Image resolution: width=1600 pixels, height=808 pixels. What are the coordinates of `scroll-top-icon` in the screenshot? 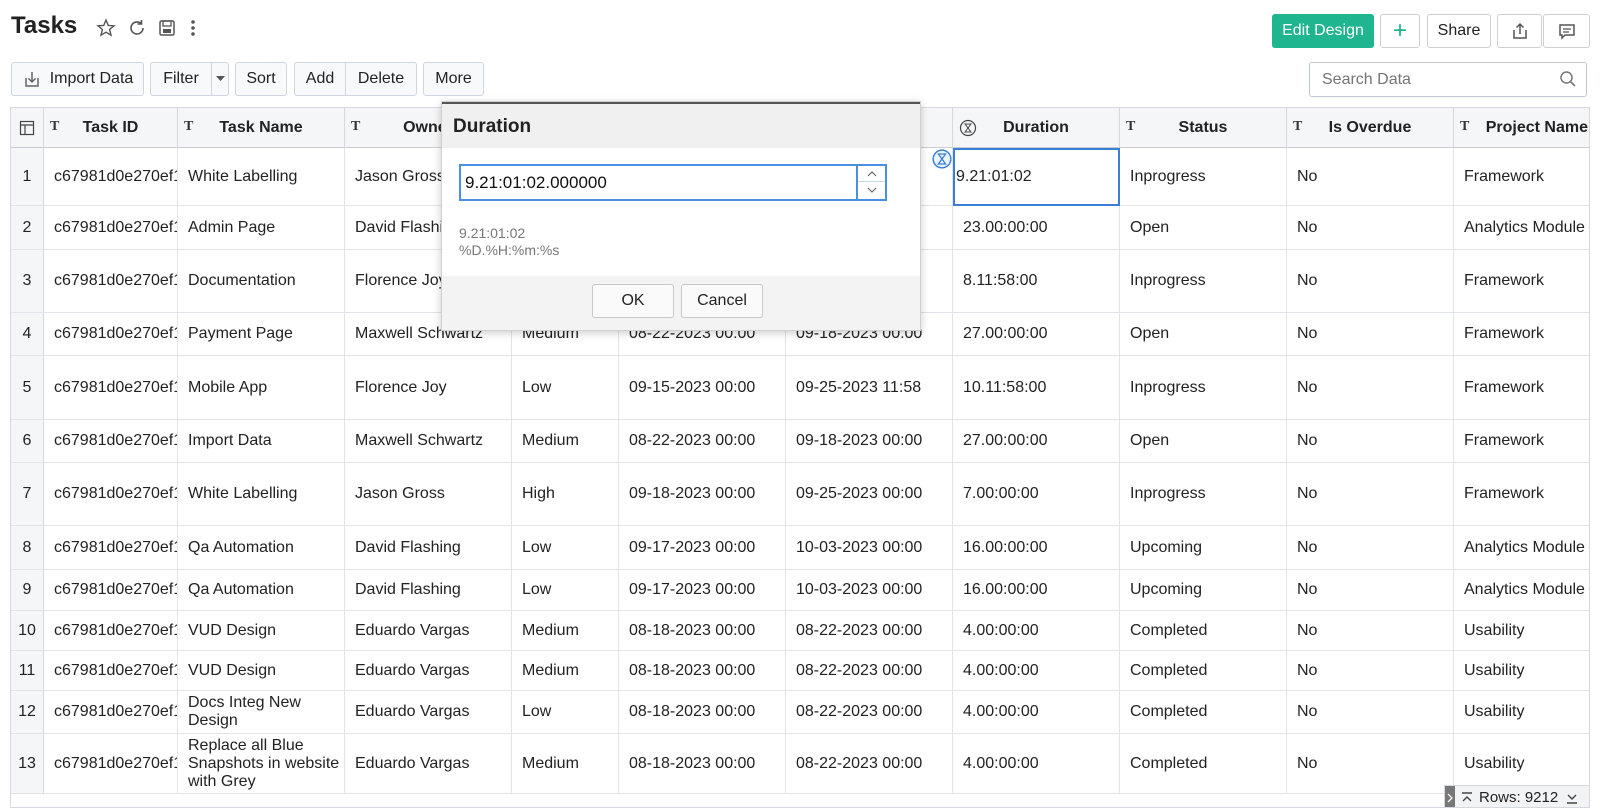 It's located at (1467, 798).